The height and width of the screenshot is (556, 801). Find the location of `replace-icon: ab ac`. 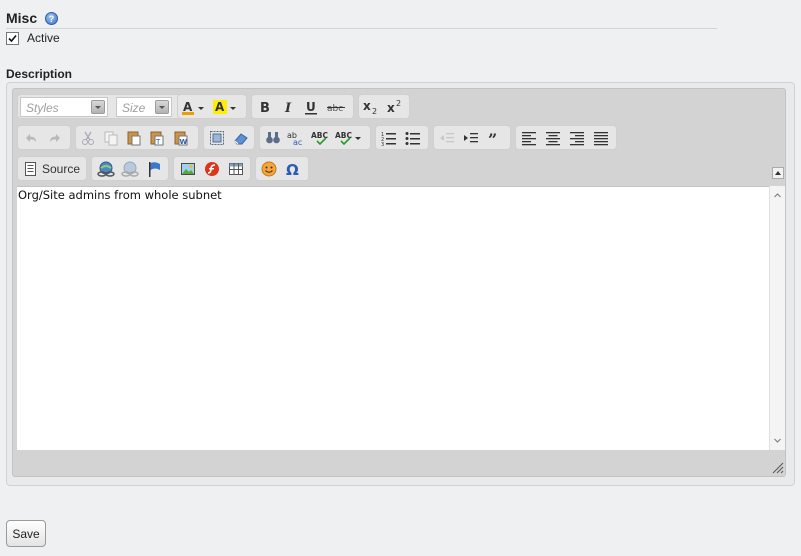

replace-icon: ab ac is located at coordinates (296, 138).